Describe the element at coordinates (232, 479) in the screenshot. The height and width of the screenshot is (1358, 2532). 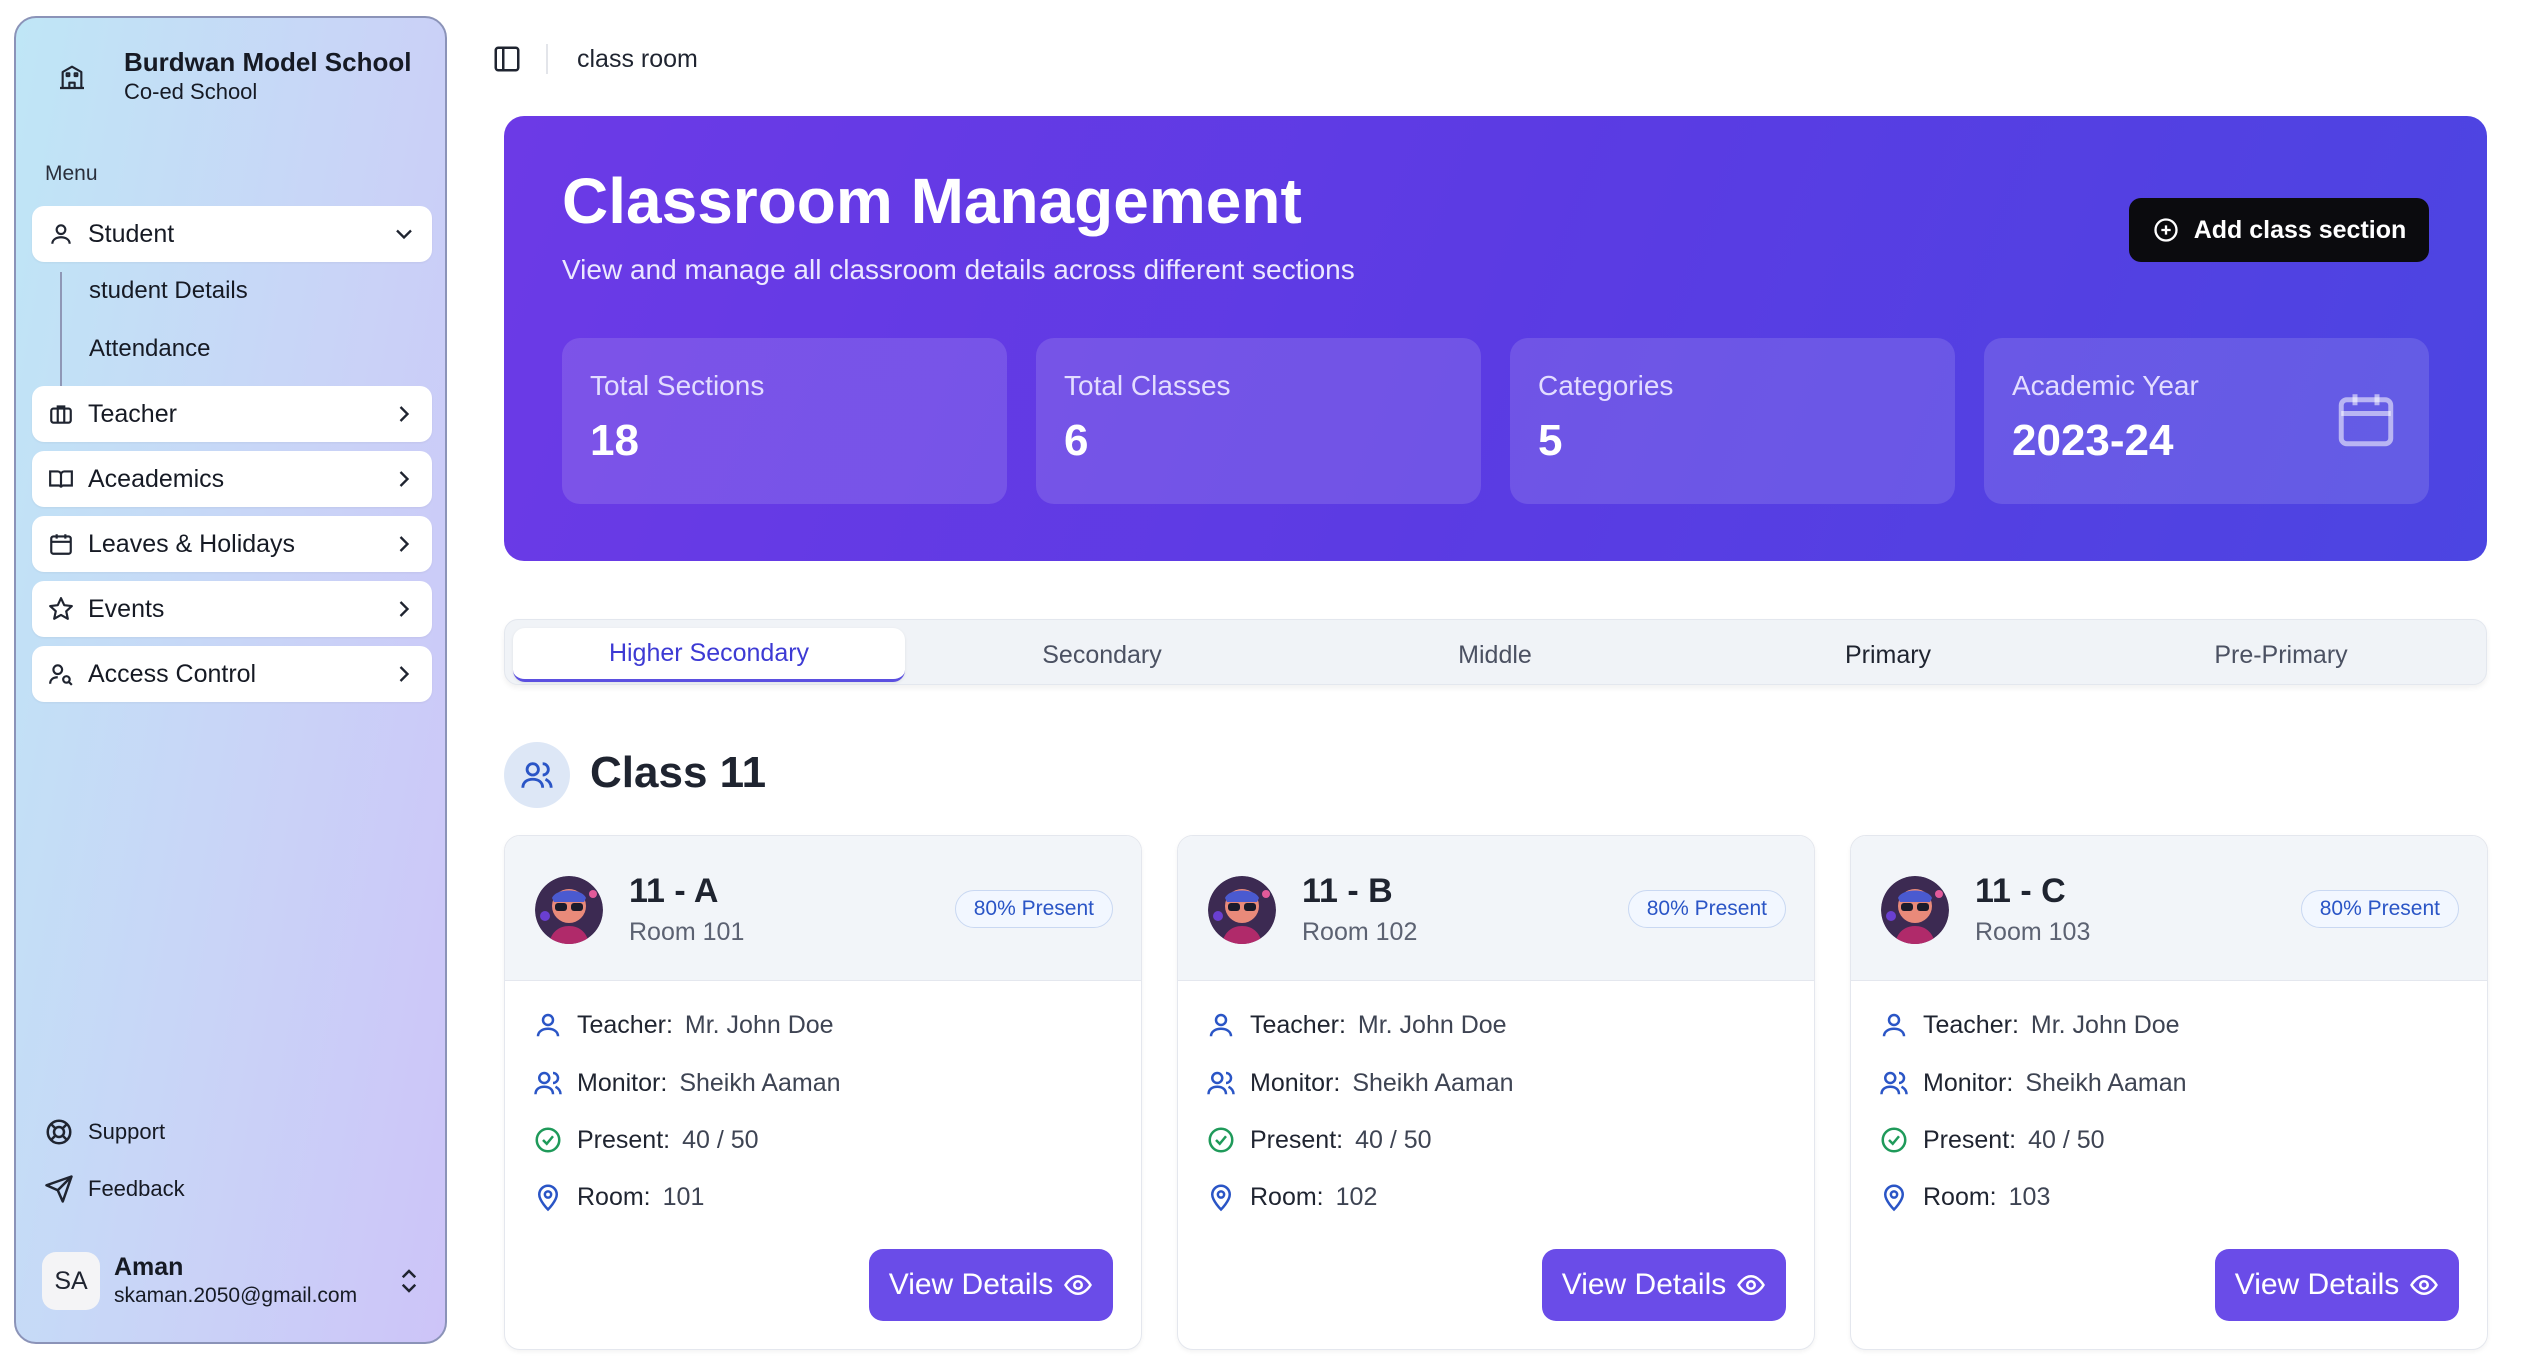
I see `sidebar-item-academics: Aceademics` at that location.